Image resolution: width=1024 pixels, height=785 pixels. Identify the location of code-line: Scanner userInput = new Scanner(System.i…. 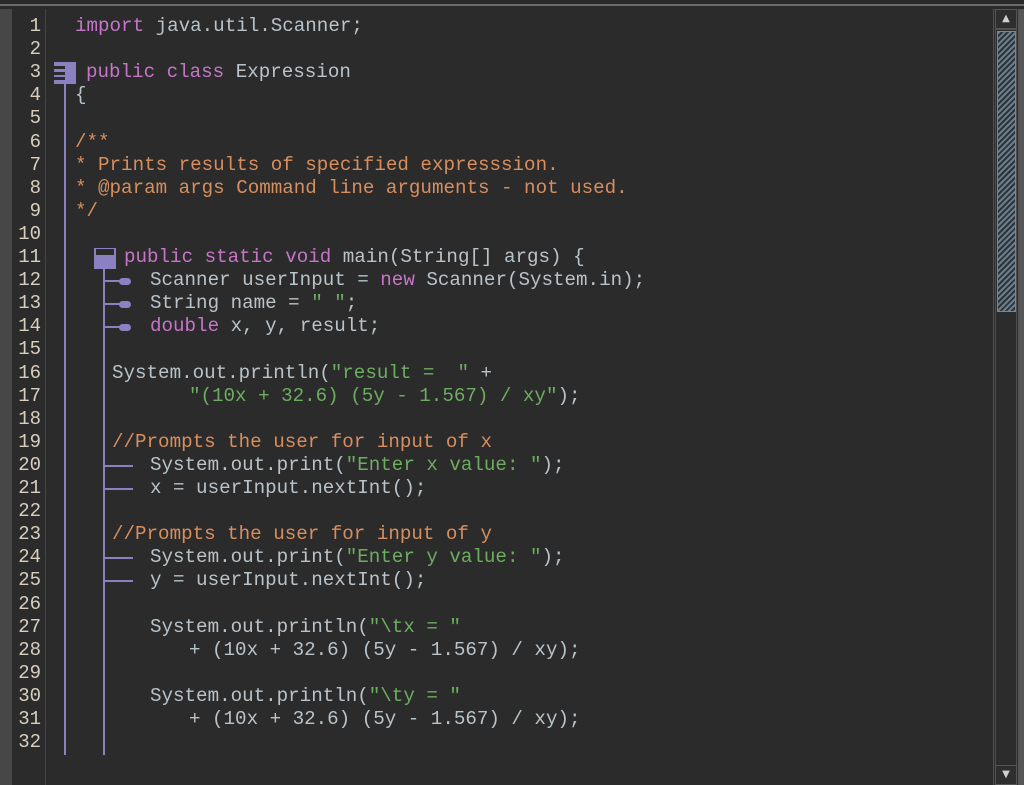
(397, 280).